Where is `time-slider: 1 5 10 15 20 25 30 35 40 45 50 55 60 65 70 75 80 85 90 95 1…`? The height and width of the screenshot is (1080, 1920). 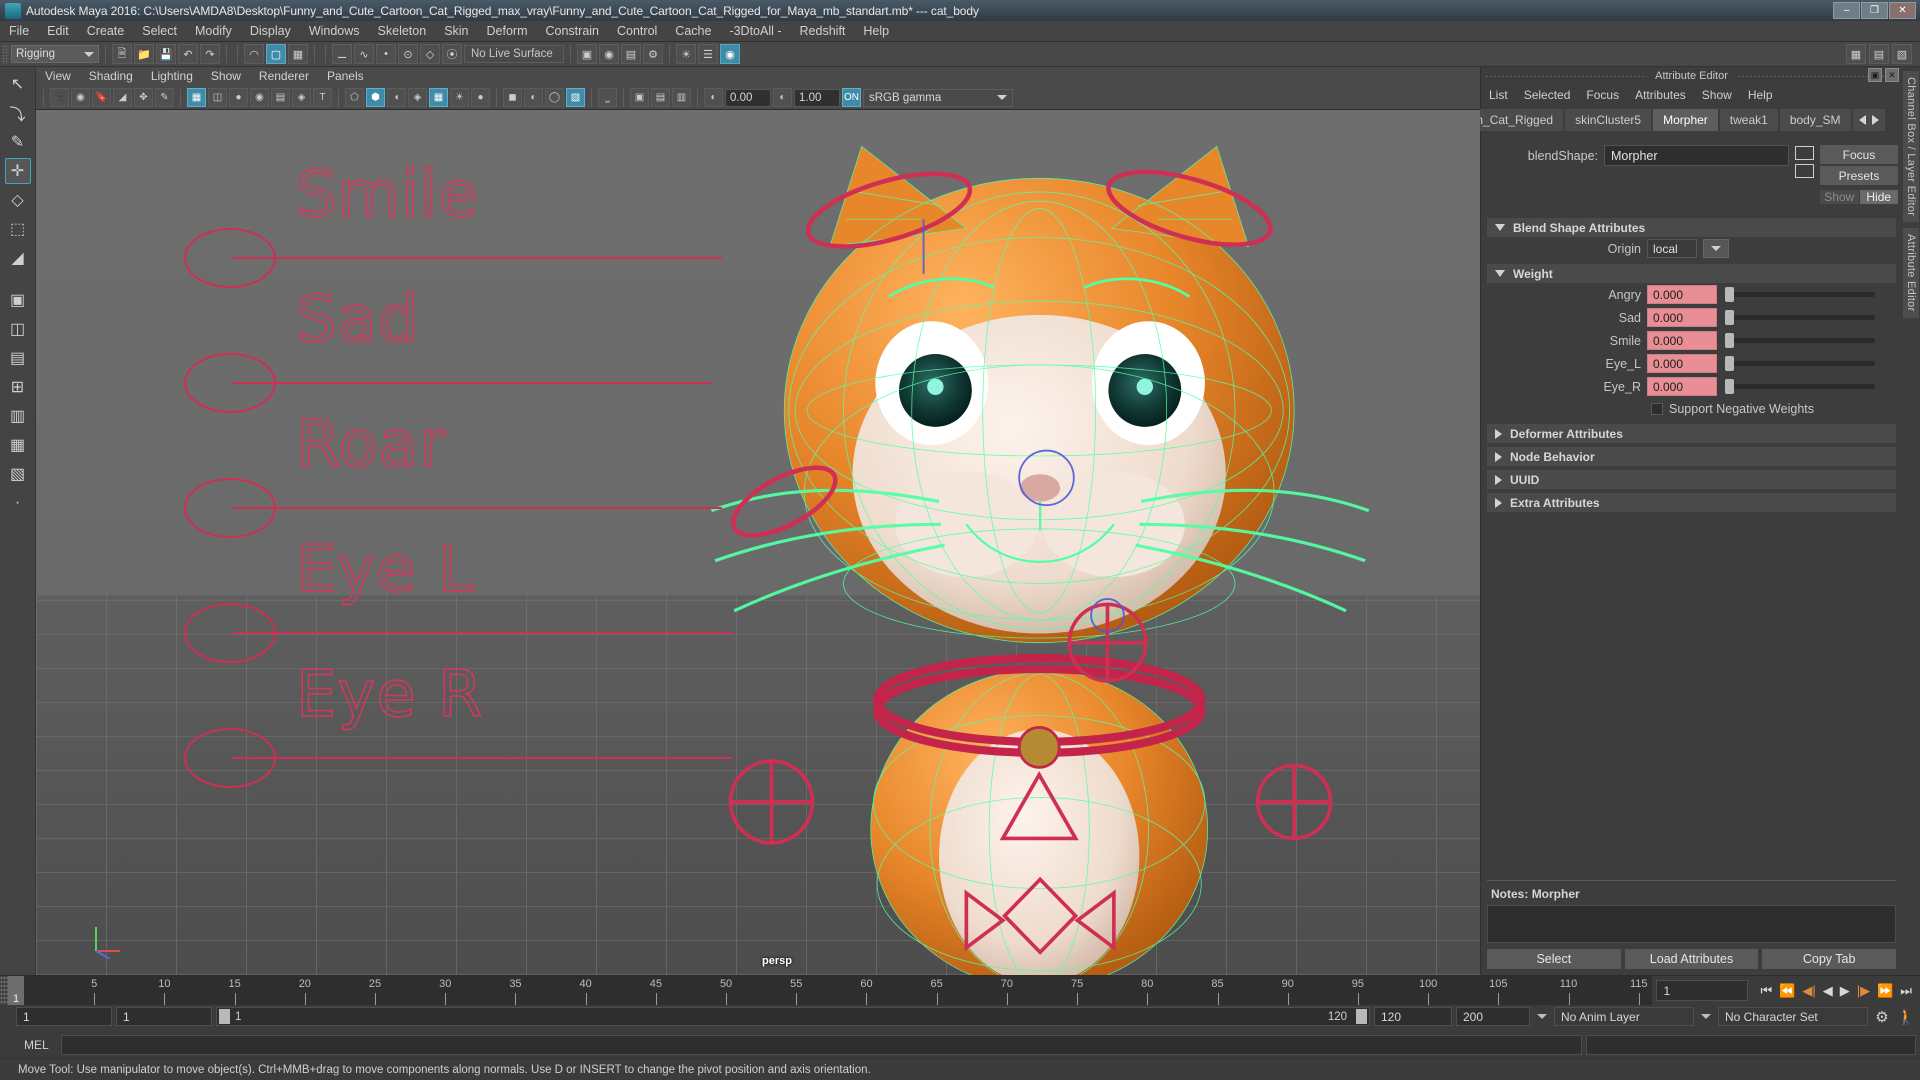 time-slider: 1 5 10 15 20 25 30 35 40 45 50 55 60 65 70 75 80 85 90 95 1… is located at coordinates (830, 990).